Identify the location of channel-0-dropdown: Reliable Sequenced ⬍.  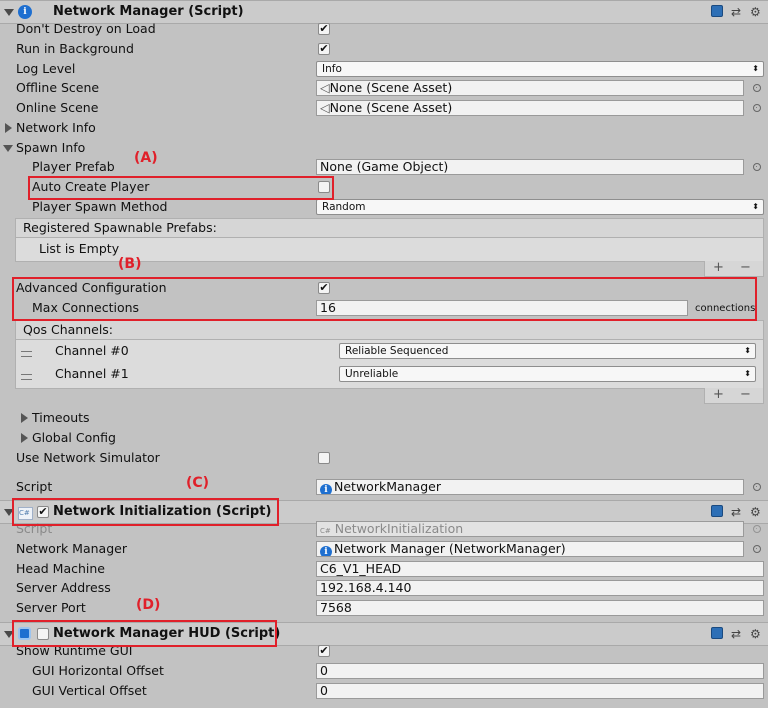
(547, 351).